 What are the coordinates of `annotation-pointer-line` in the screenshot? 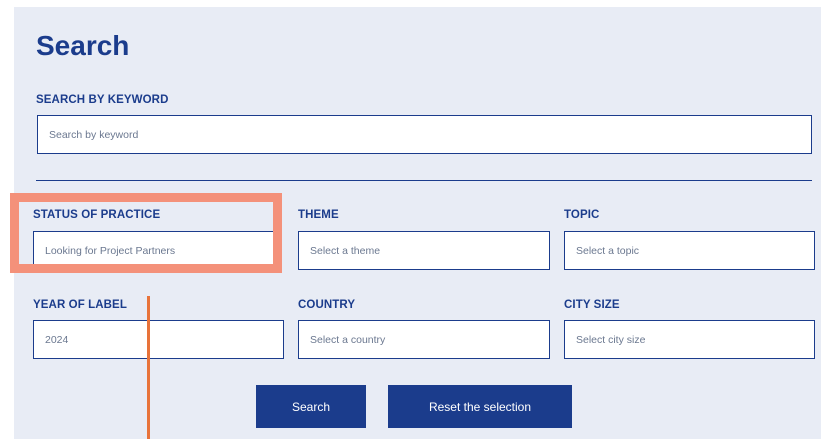 It's located at (148, 367).